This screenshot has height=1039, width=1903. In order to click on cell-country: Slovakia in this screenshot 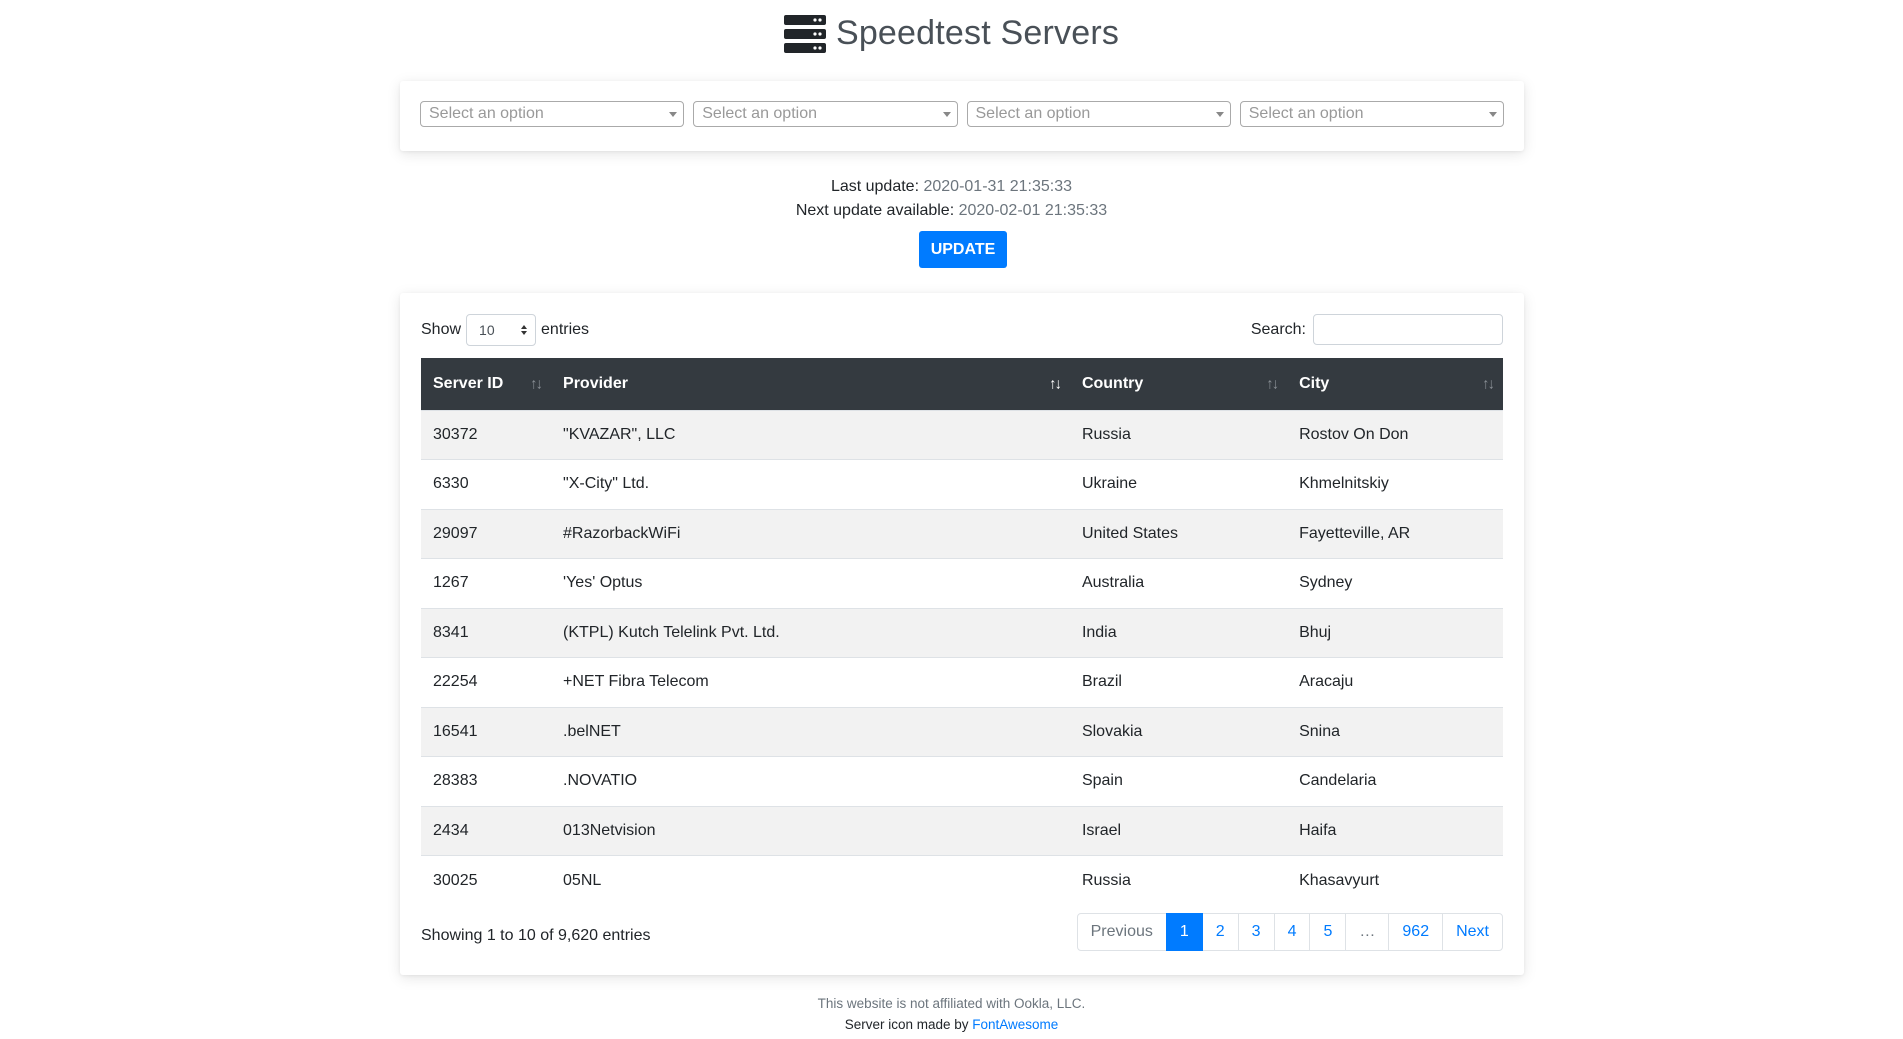, I will do `click(1112, 731)`.